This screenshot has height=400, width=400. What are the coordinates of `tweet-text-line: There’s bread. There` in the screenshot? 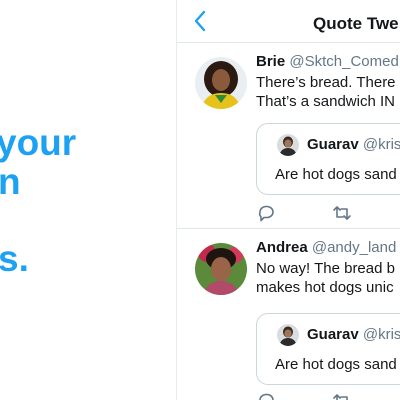 It's located at (326, 82).